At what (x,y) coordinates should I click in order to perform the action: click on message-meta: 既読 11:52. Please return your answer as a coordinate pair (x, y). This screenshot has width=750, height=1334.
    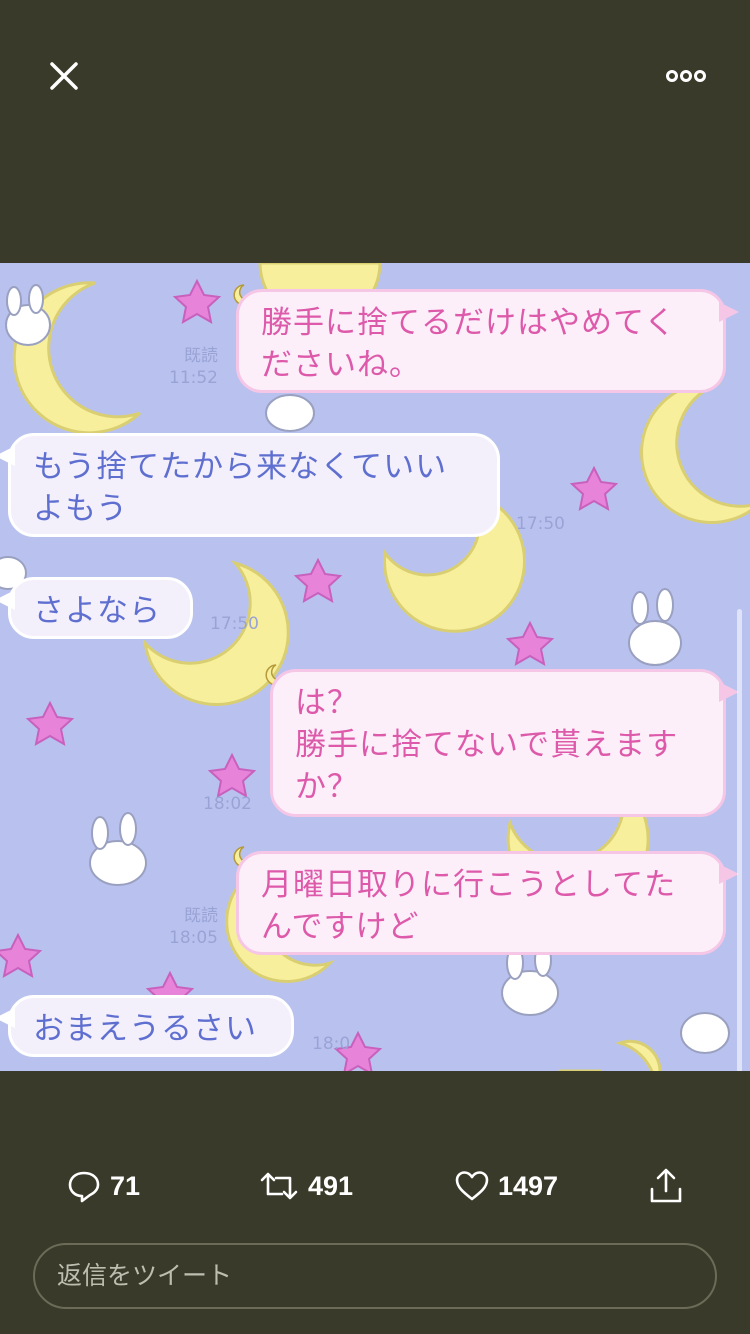
    Looking at the image, I should click on (189, 367).